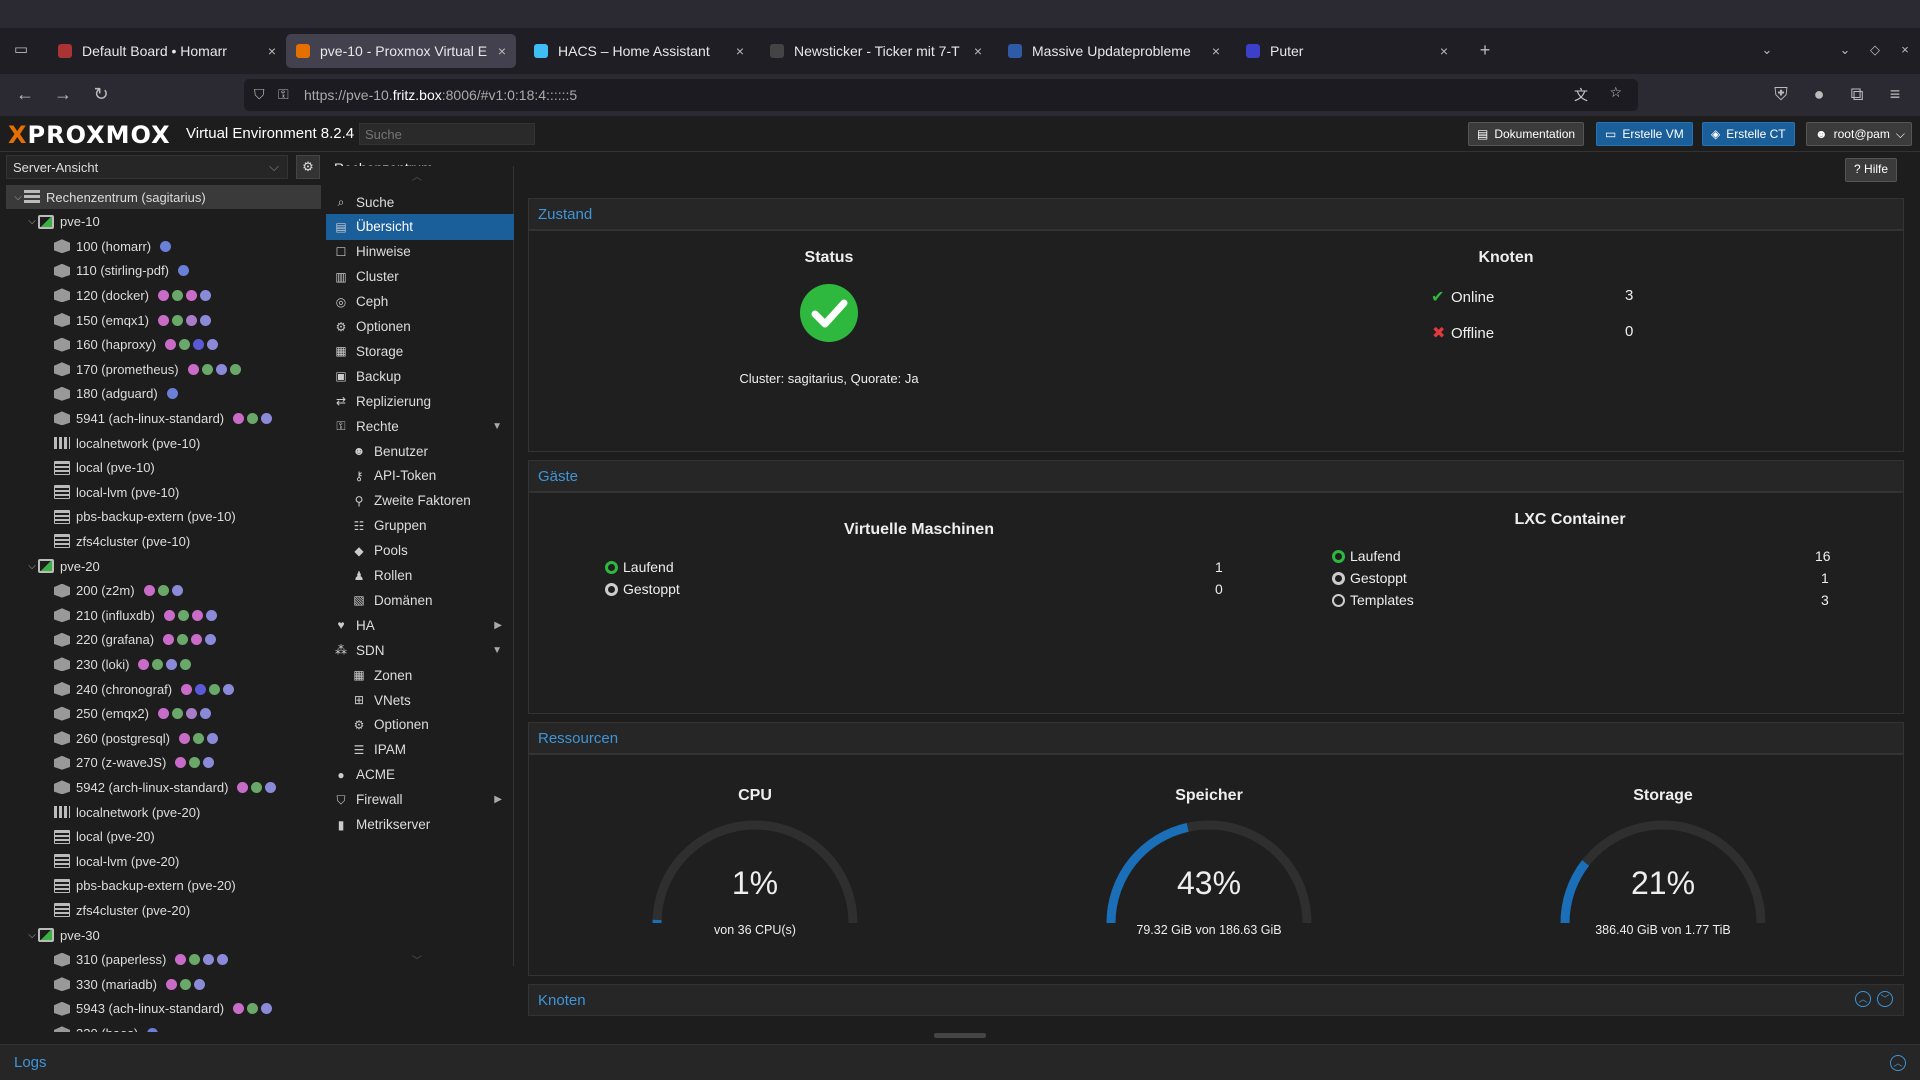  Describe the element at coordinates (163, 197) in the screenshot. I see `tree-item: ⌵ Rechenzentrum (sagitarius)` at that location.